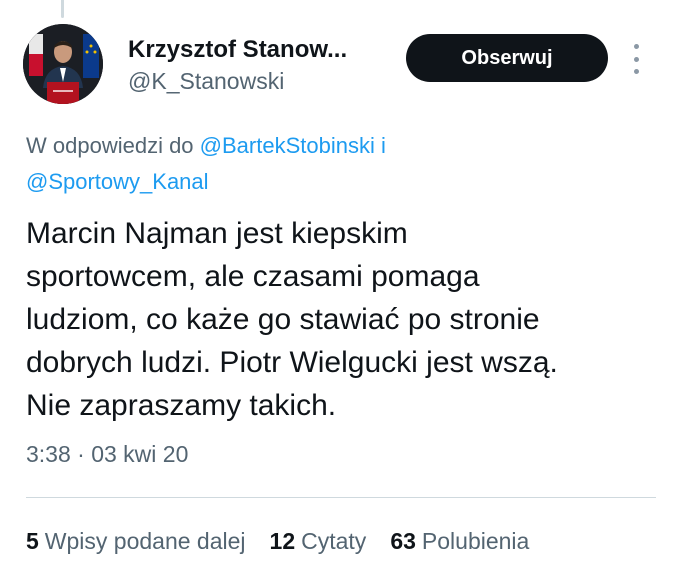  Describe the element at coordinates (206, 81) in the screenshot. I see `author-handle: @K_Stanowski` at that location.